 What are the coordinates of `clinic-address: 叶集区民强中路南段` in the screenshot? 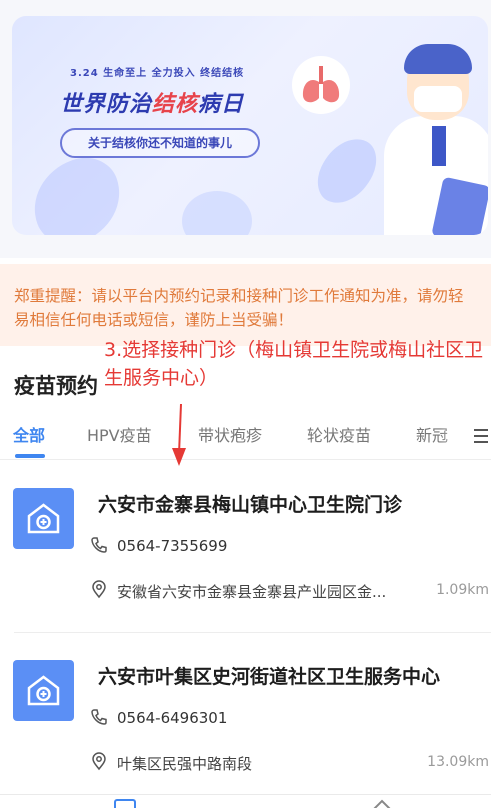 It's located at (185, 764).